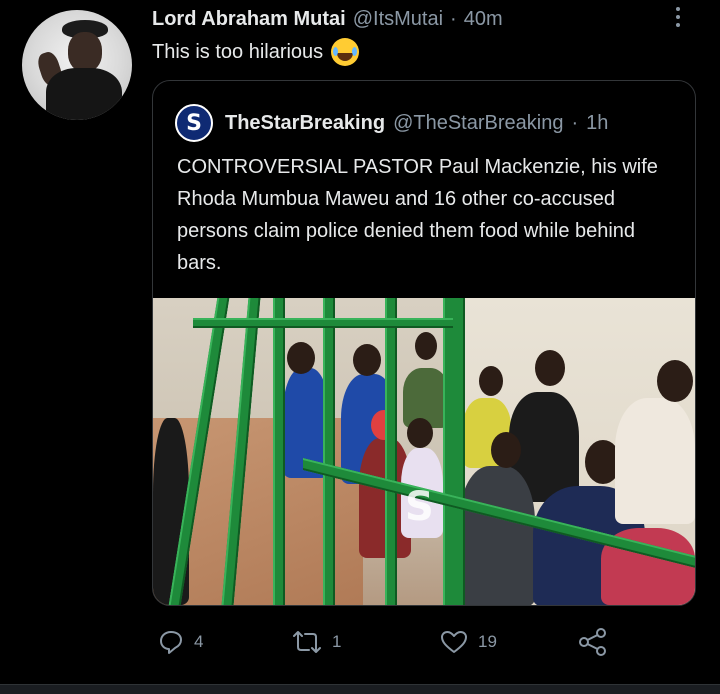 The image size is (720, 694). I want to click on like-button: 19, so click(468, 642).